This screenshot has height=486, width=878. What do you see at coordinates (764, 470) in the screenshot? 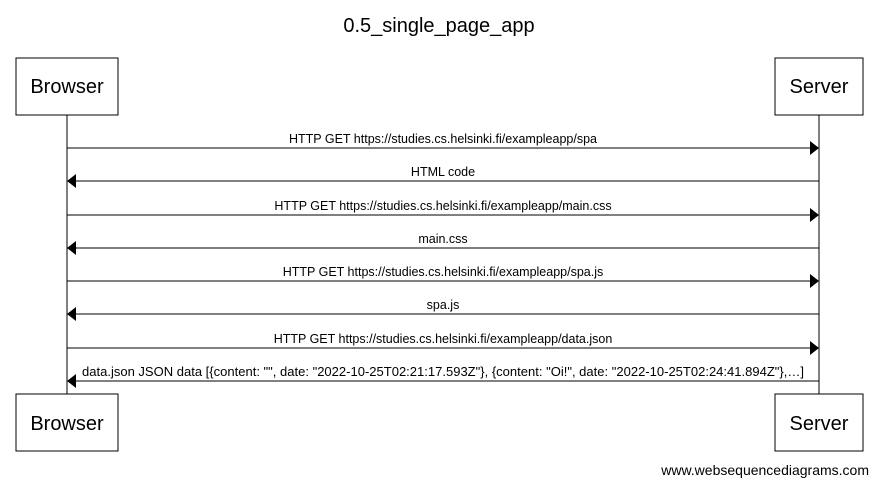
I see `footer-watermark: www.websequencediagrams.com` at bounding box center [764, 470].